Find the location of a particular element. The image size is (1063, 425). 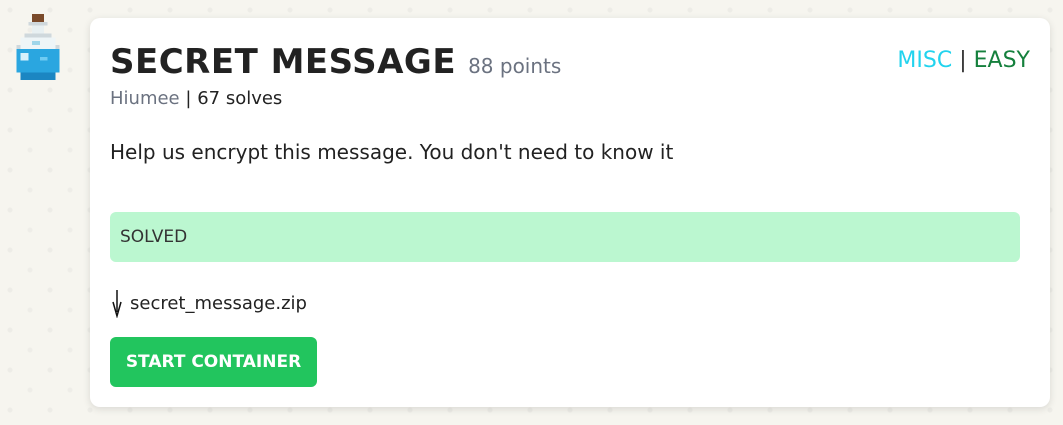

title-row: SECRET MESSAGE 88 points is located at coordinates (335, 62).